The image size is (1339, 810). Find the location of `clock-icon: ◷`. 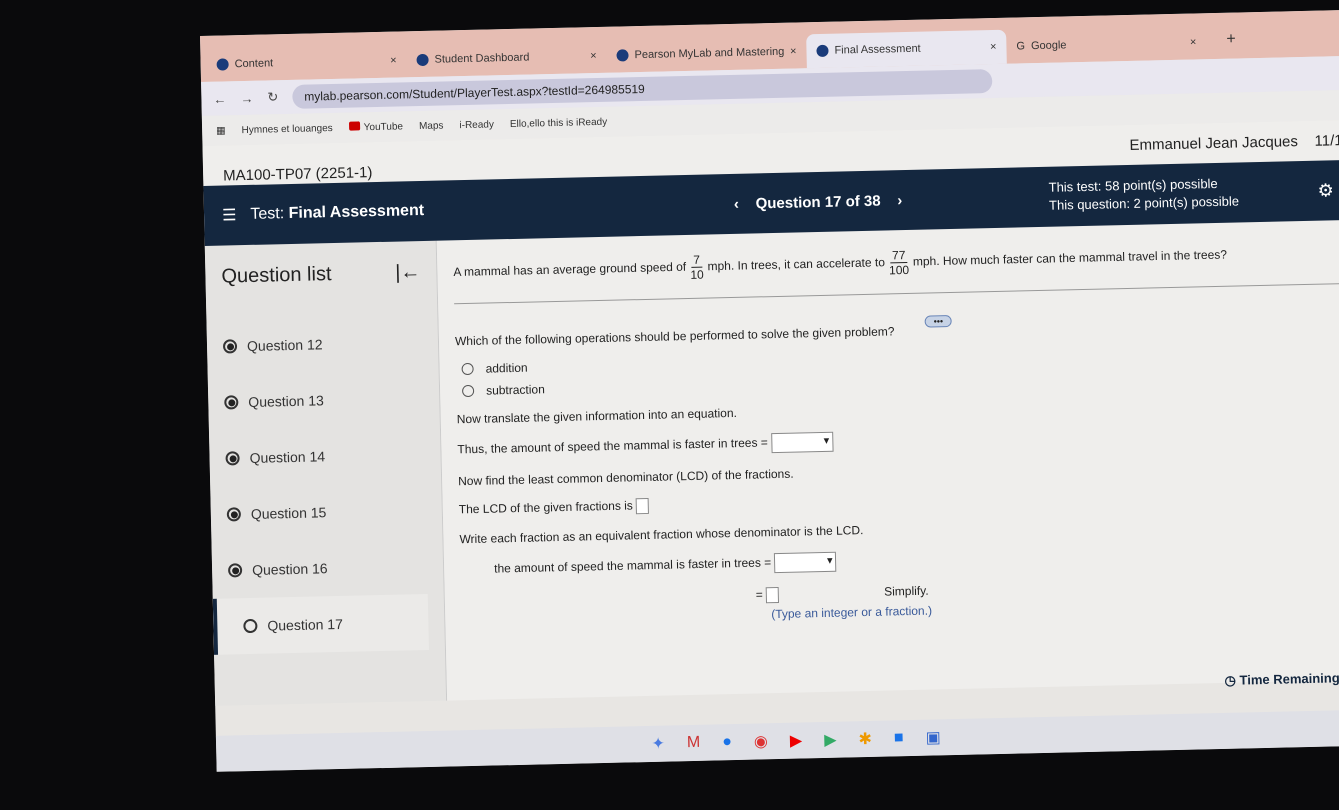

clock-icon: ◷ is located at coordinates (1230, 680).